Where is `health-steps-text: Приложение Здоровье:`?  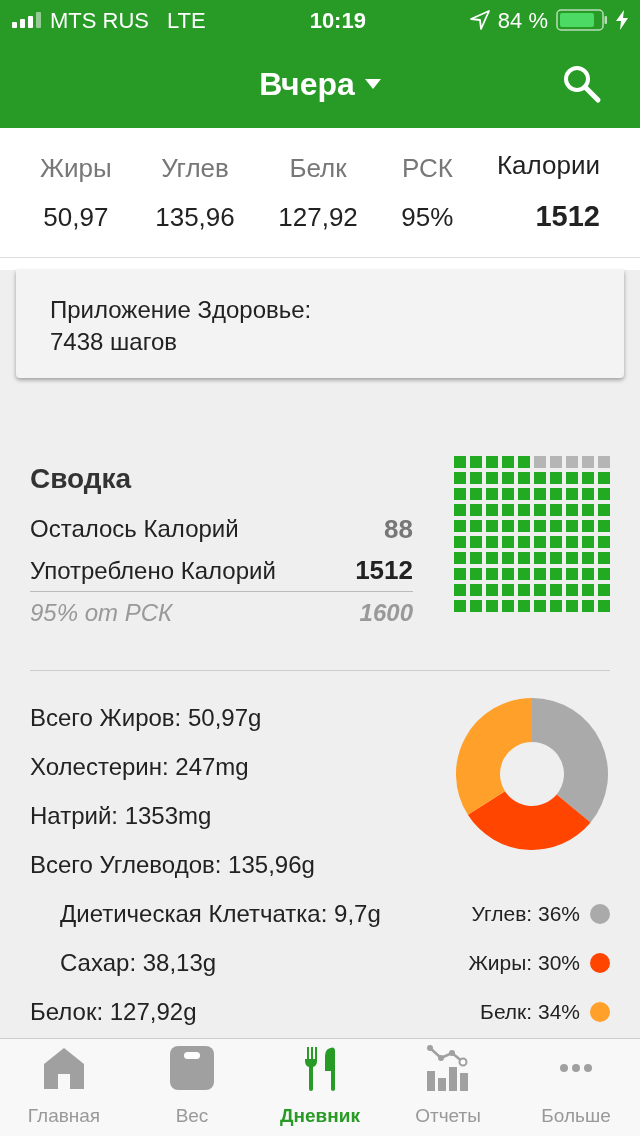 health-steps-text: Приложение Здоровье: is located at coordinates (181, 310).